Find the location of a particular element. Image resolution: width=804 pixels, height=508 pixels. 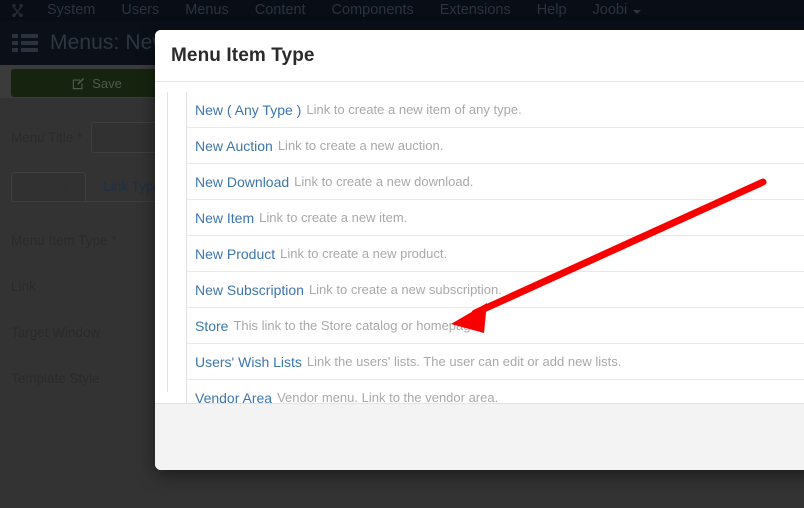

list-item-title: Vendor Area is located at coordinates (233, 397).